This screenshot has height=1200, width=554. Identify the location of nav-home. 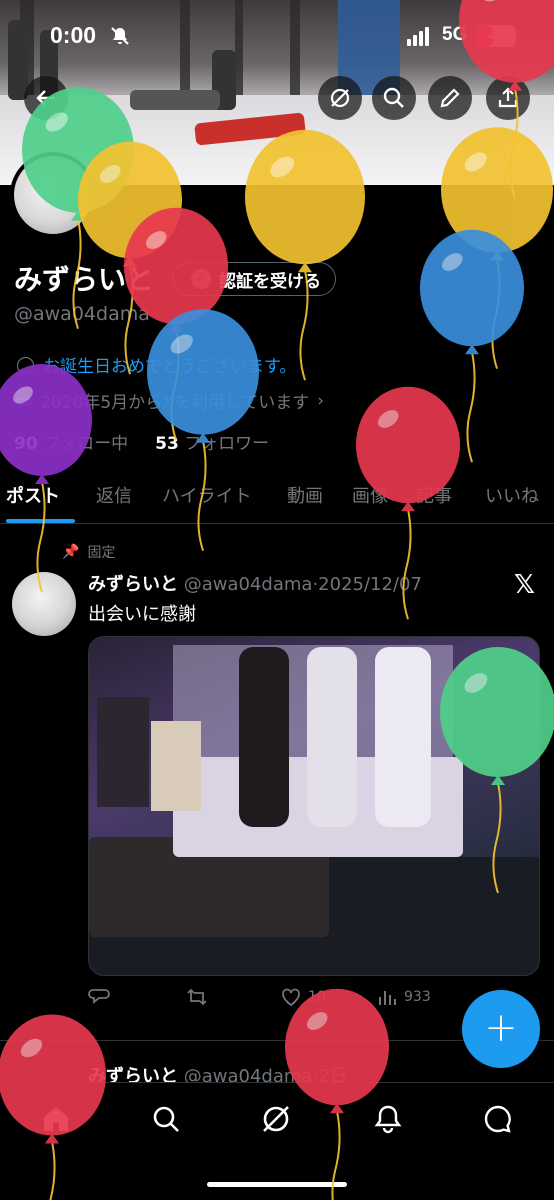
(56, 1119).